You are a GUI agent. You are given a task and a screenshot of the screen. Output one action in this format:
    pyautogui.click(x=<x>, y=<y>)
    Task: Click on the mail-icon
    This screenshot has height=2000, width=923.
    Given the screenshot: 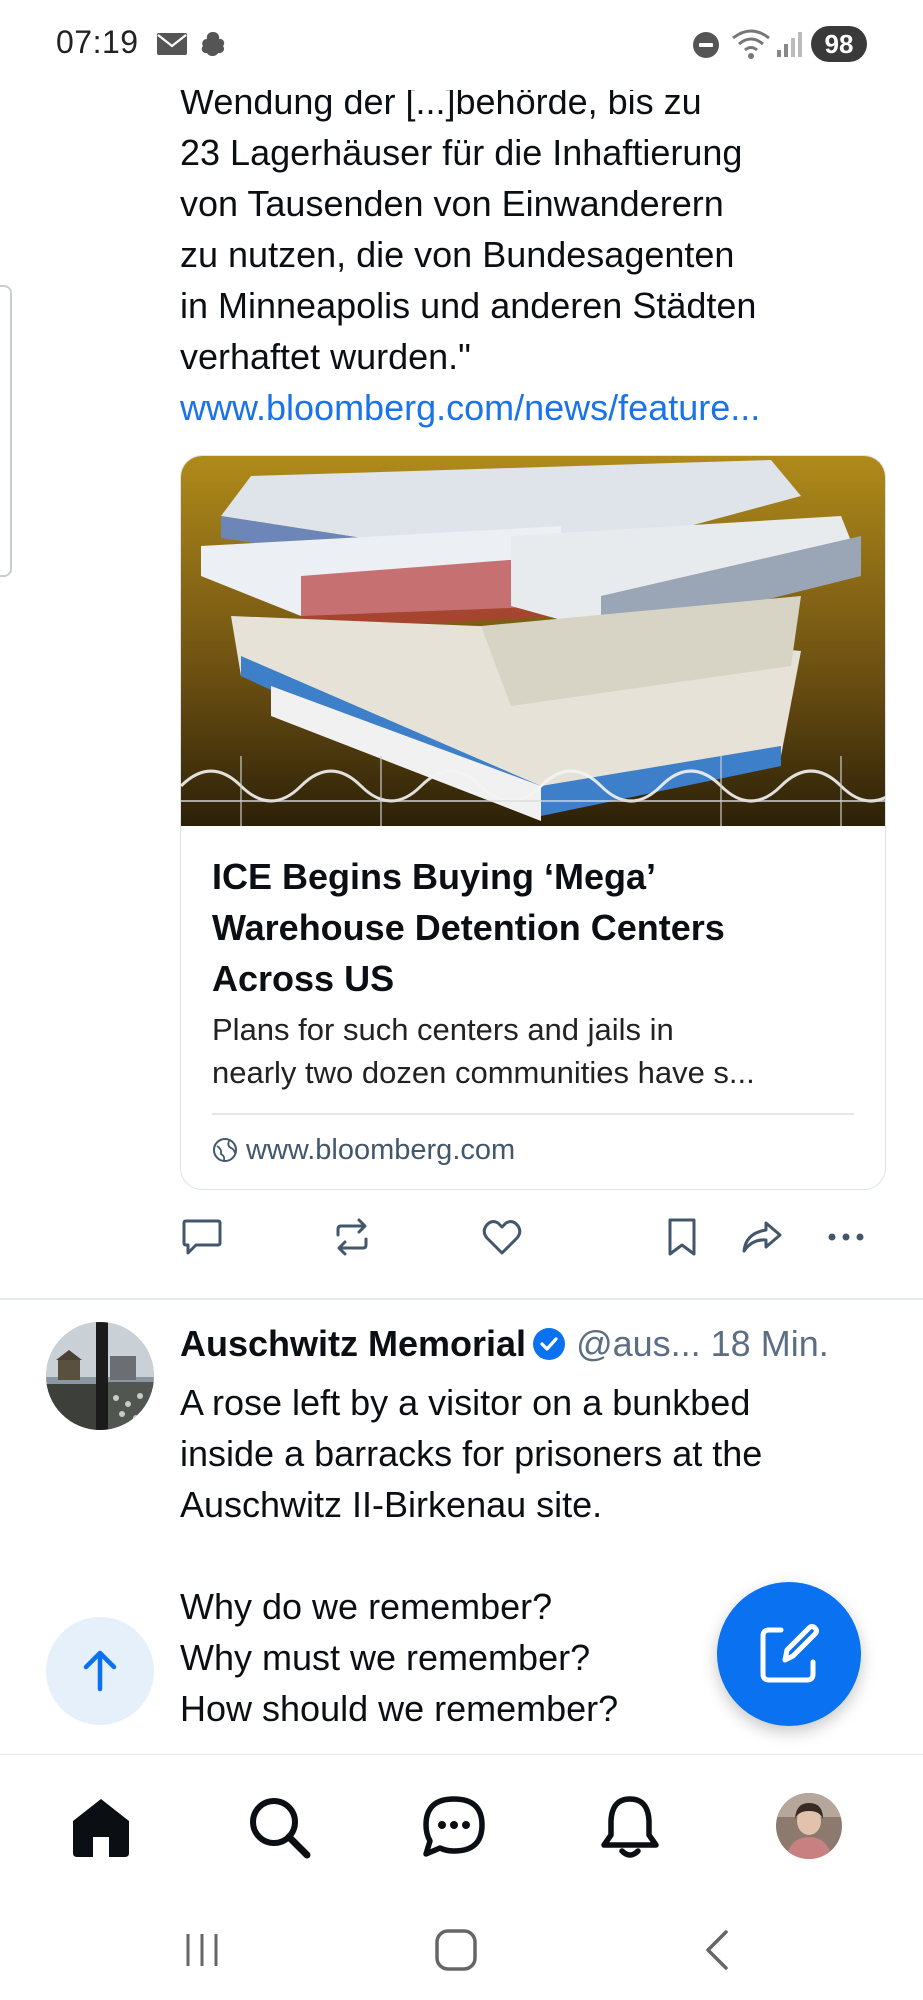 What is the action you would take?
    pyautogui.click(x=172, y=44)
    